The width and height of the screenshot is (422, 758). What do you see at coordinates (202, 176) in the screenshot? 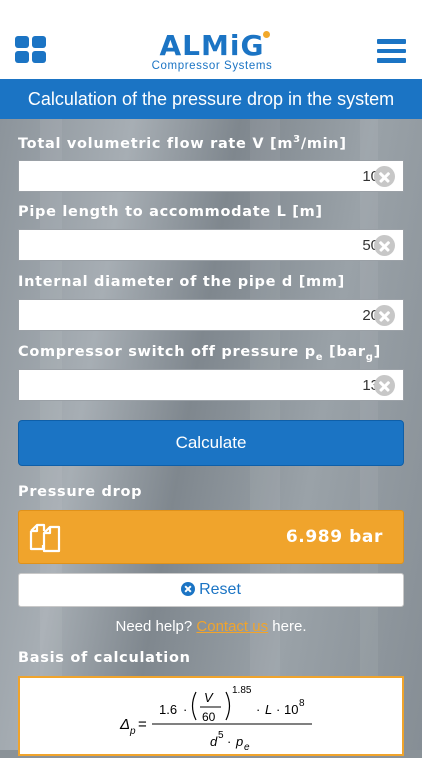
I see `flow-rate-input` at bounding box center [202, 176].